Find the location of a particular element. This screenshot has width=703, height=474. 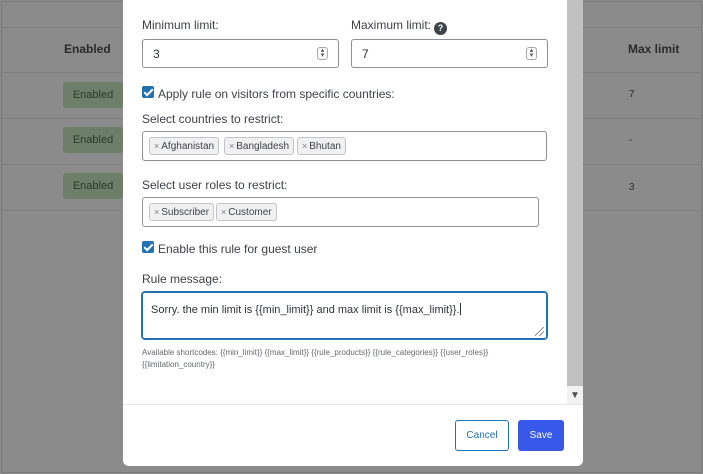

role-tag-label: Customer is located at coordinates (250, 212).